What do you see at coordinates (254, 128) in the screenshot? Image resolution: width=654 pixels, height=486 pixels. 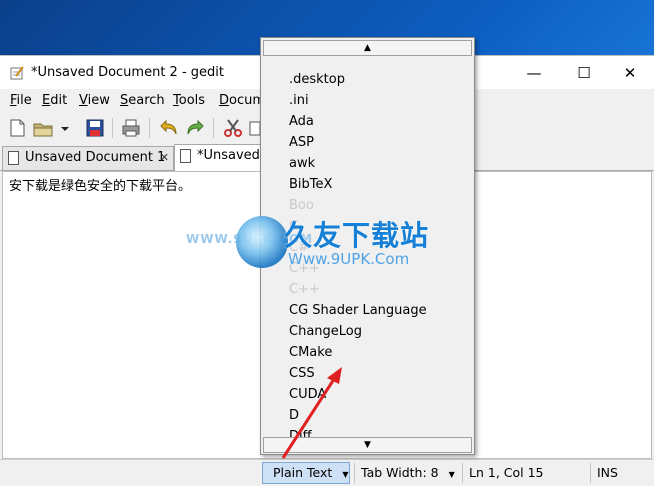 I see `copy-icon` at bounding box center [254, 128].